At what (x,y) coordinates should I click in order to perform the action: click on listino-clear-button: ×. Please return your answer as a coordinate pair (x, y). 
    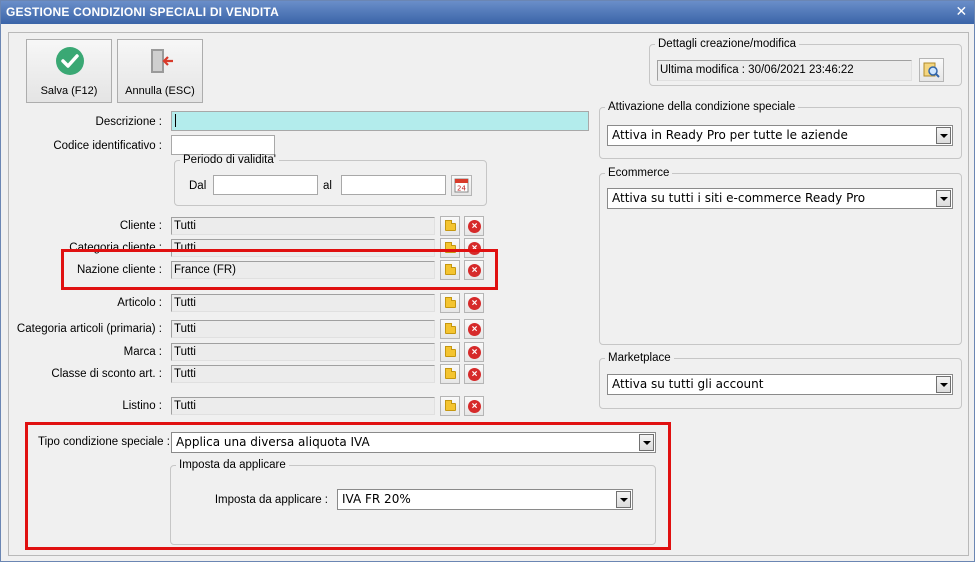
    Looking at the image, I should click on (474, 406).